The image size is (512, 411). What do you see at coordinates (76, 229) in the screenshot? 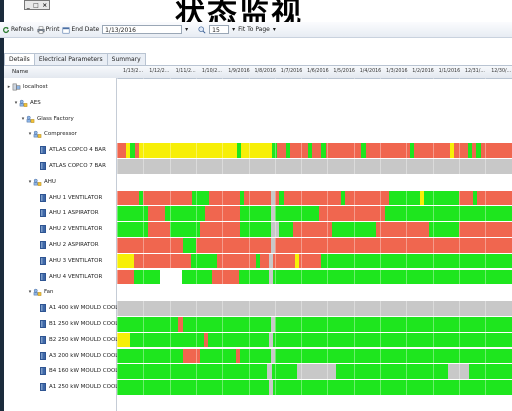
I see `tree-item-label: AHU 2 VENTILATOR` at bounding box center [76, 229].